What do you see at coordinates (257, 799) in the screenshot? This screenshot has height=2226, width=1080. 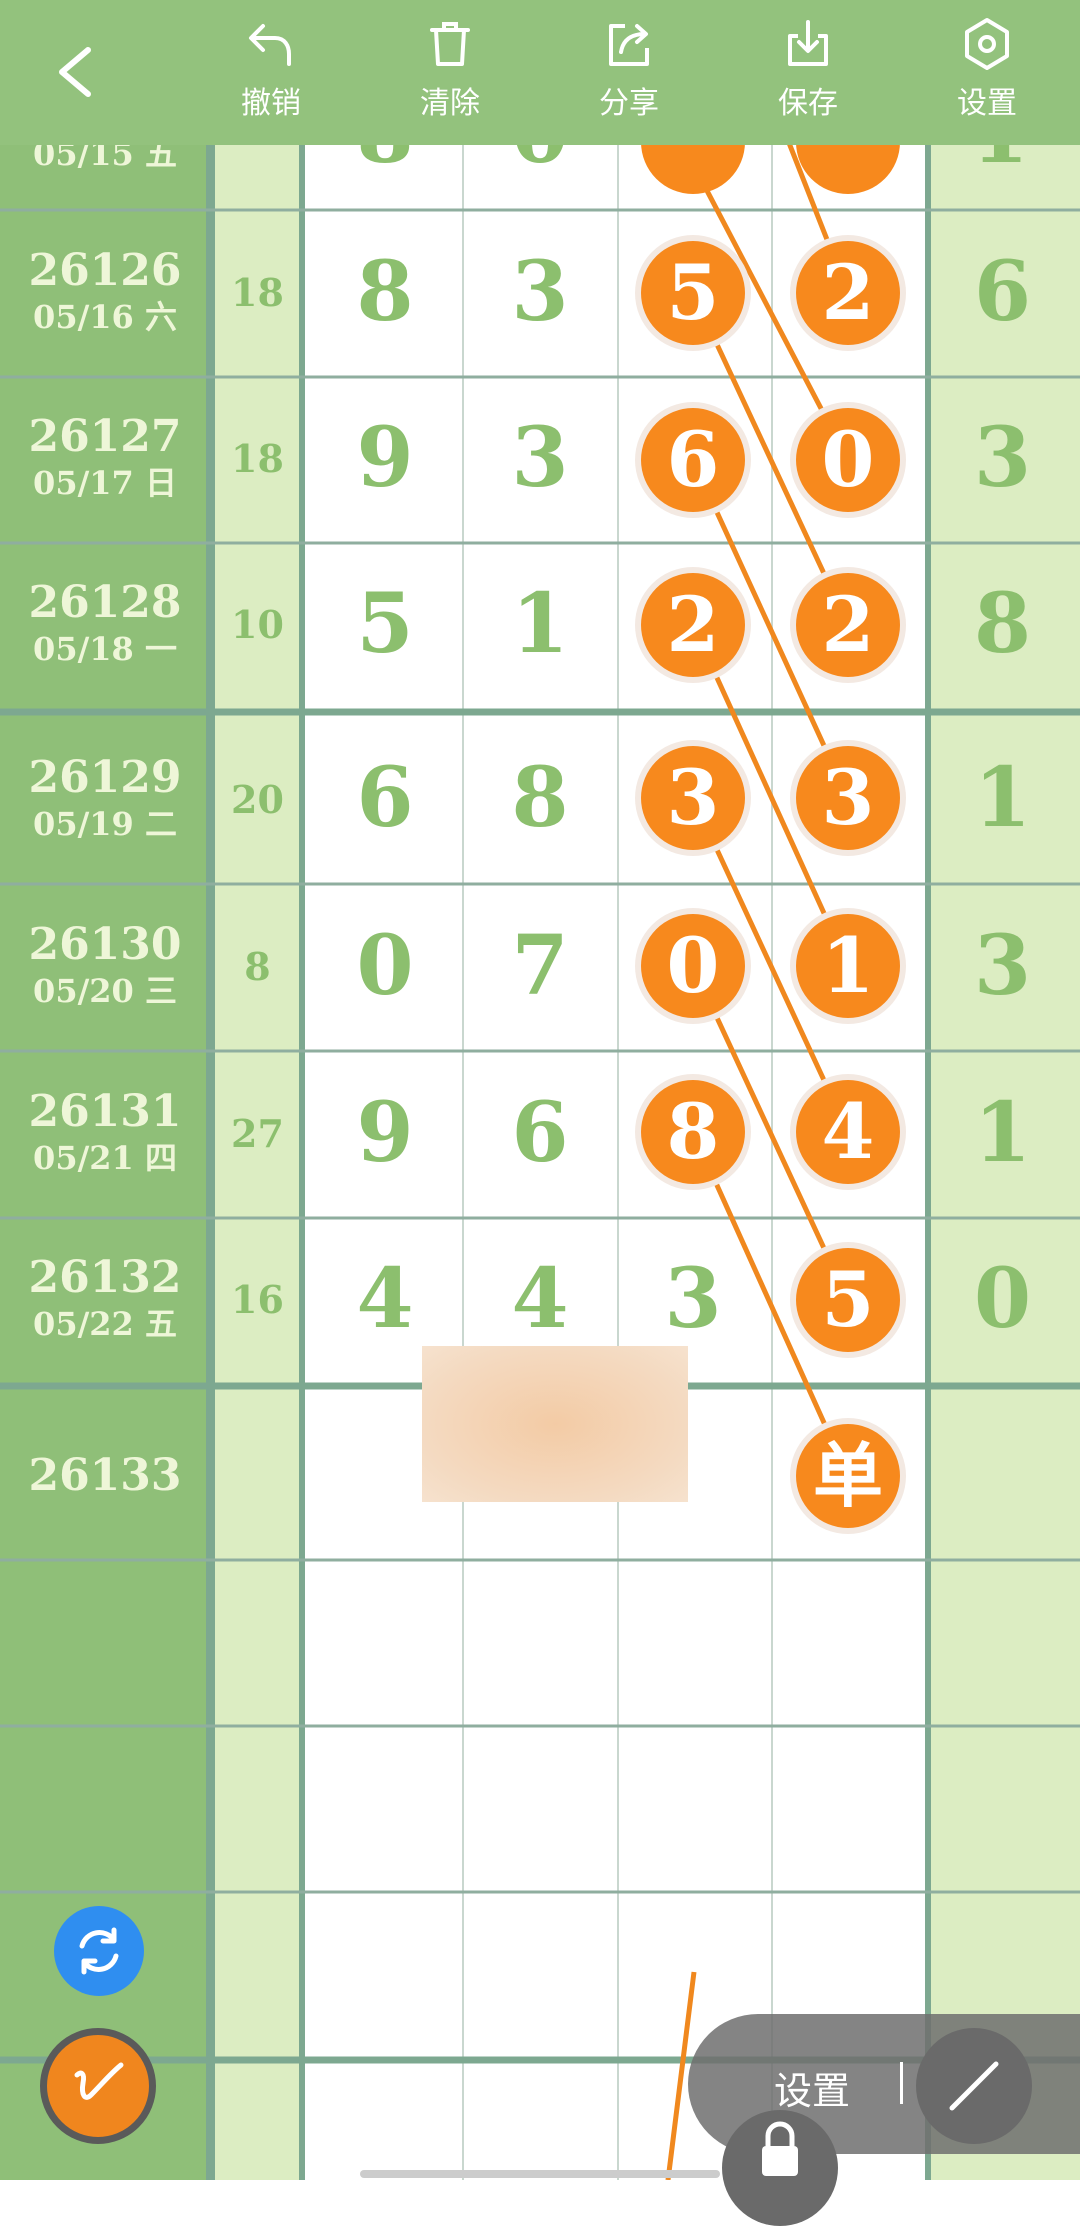 I see `row-sum: 20` at bounding box center [257, 799].